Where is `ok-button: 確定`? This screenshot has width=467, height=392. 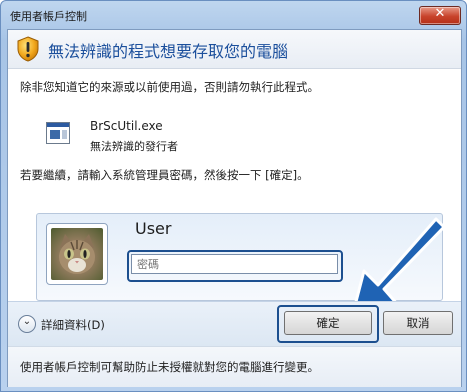
ok-button: 確定 is located at coordinates (328, 323).